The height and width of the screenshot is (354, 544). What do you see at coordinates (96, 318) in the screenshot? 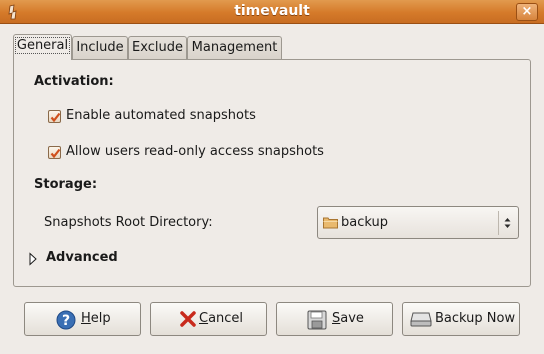
I see `help-label: Help` at bounding box center [96, 318].